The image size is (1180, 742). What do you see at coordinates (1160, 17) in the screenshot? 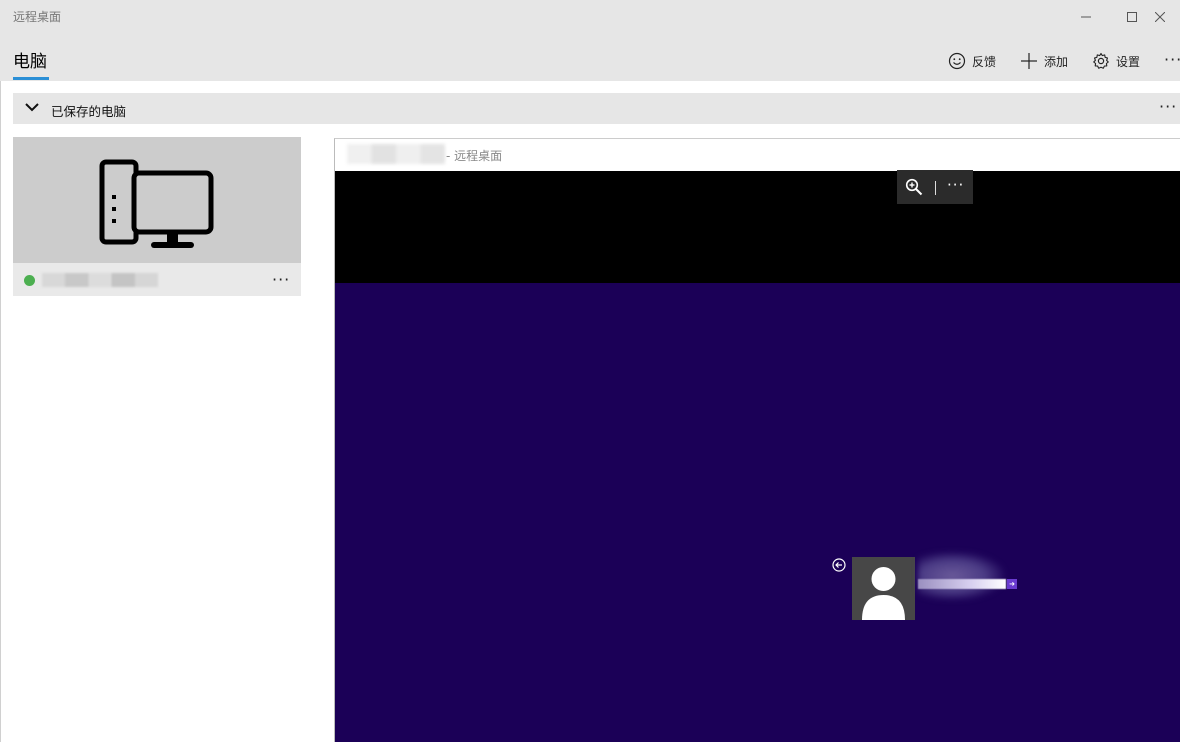
I see `close-icon` at bounding box center [1160, 17].